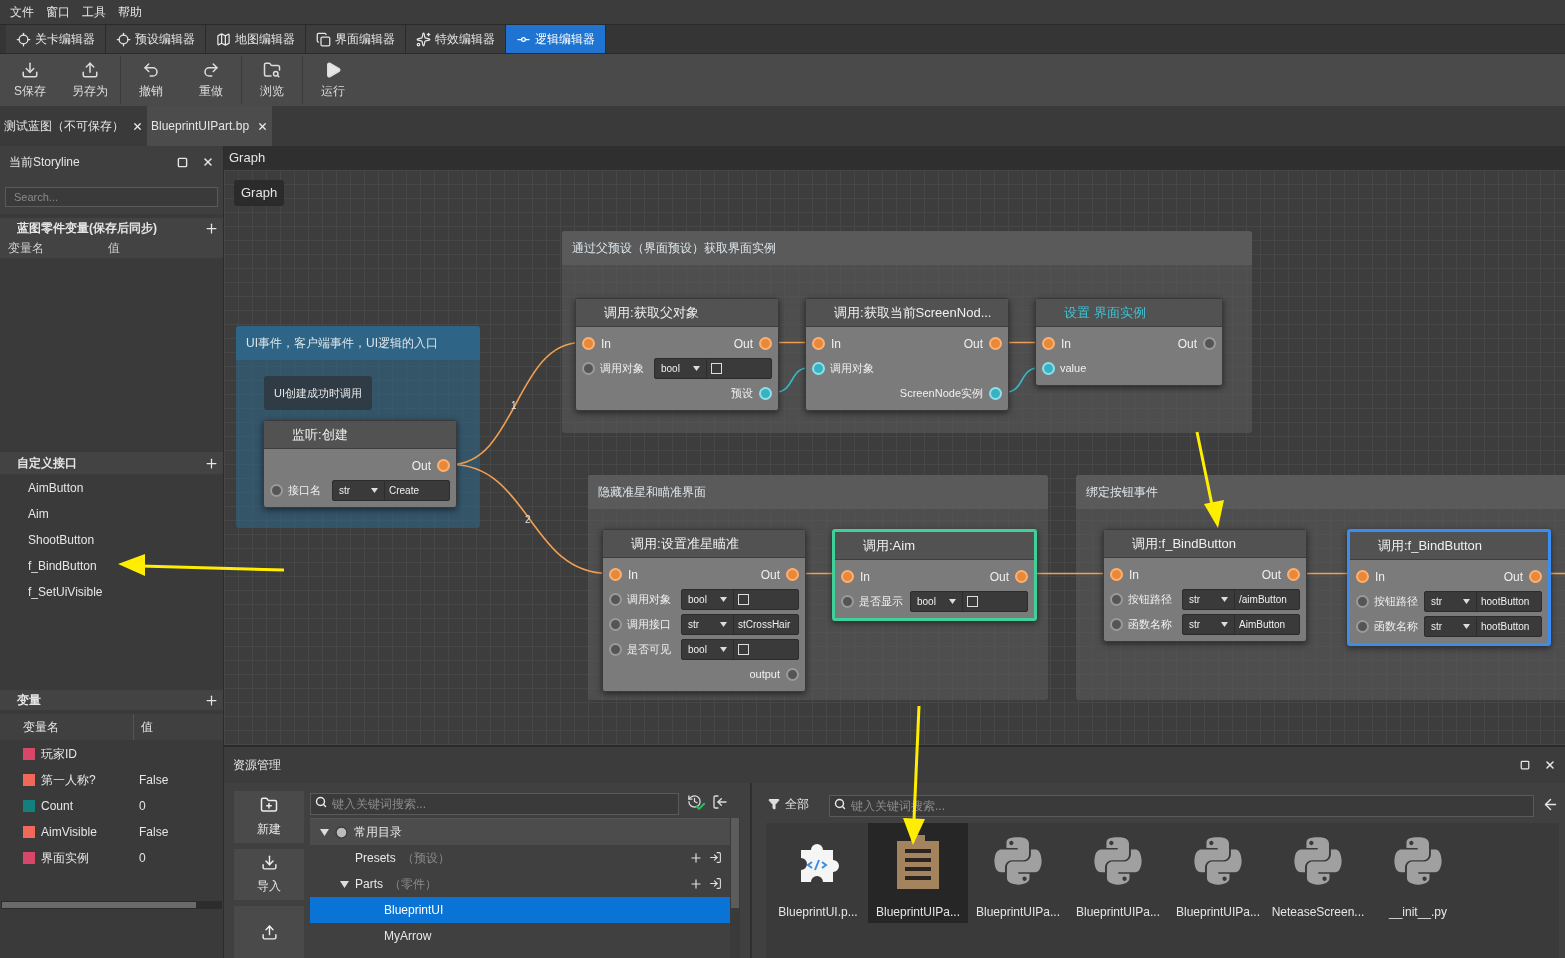  I want to click on editor-tab: 逻辑编辑器, so click(556, 39).